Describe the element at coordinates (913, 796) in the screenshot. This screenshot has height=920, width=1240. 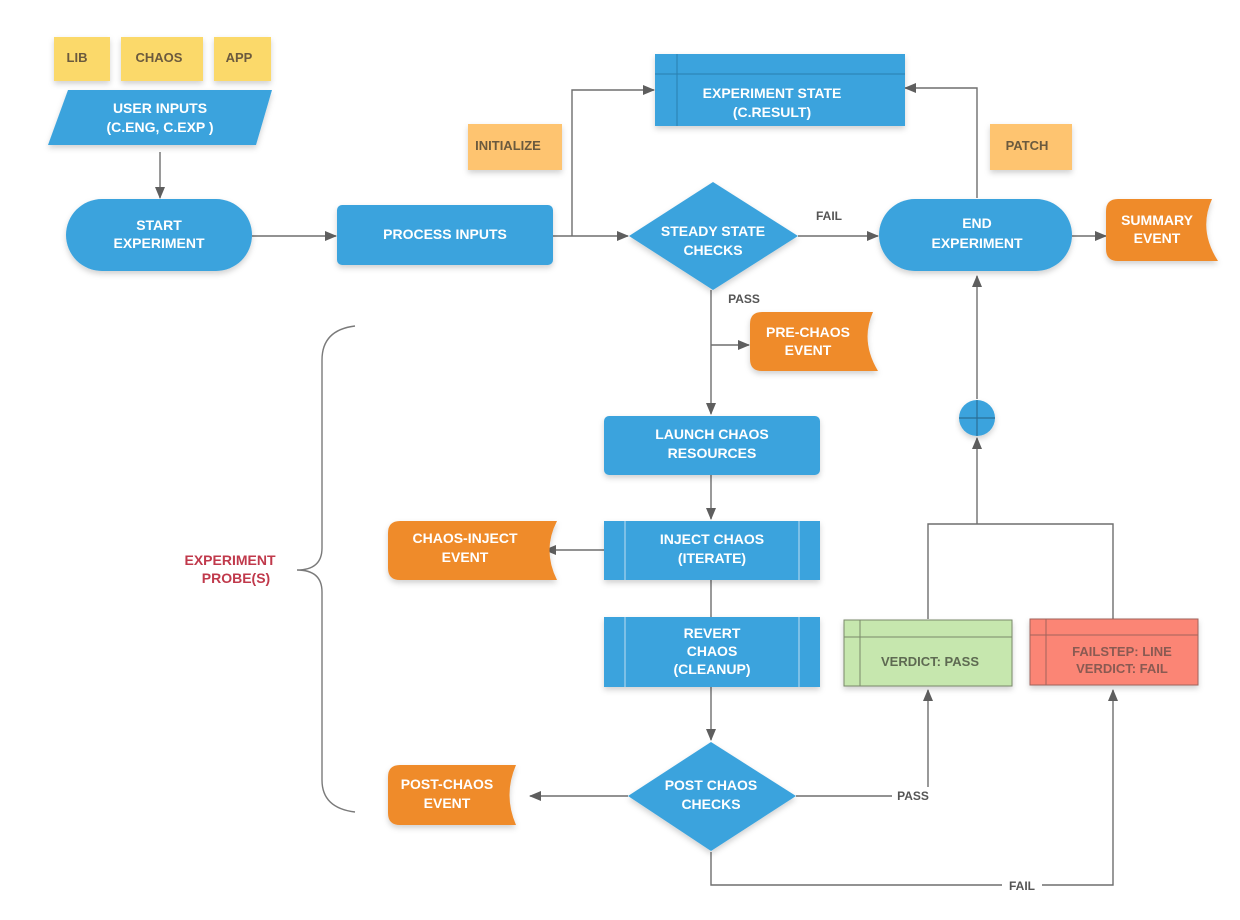
I see `edge-label-post-pass: PASS` at that location.